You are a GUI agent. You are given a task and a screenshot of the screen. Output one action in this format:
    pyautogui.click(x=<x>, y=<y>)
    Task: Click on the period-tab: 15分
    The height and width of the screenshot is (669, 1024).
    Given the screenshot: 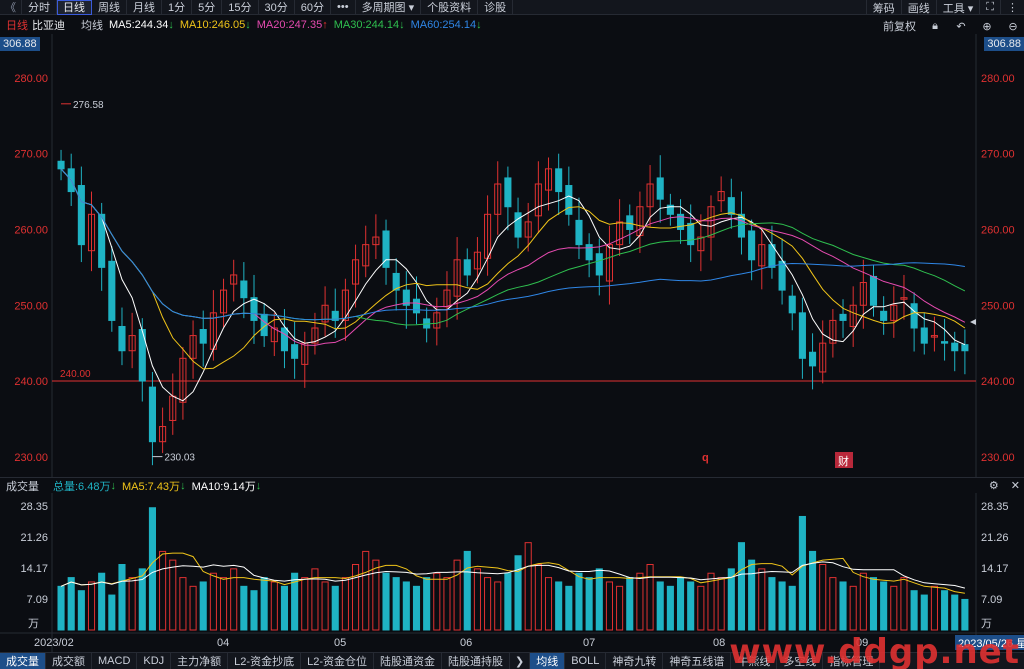 What is the action you would take?
    pyautogui.click(x=240, y=7)
    